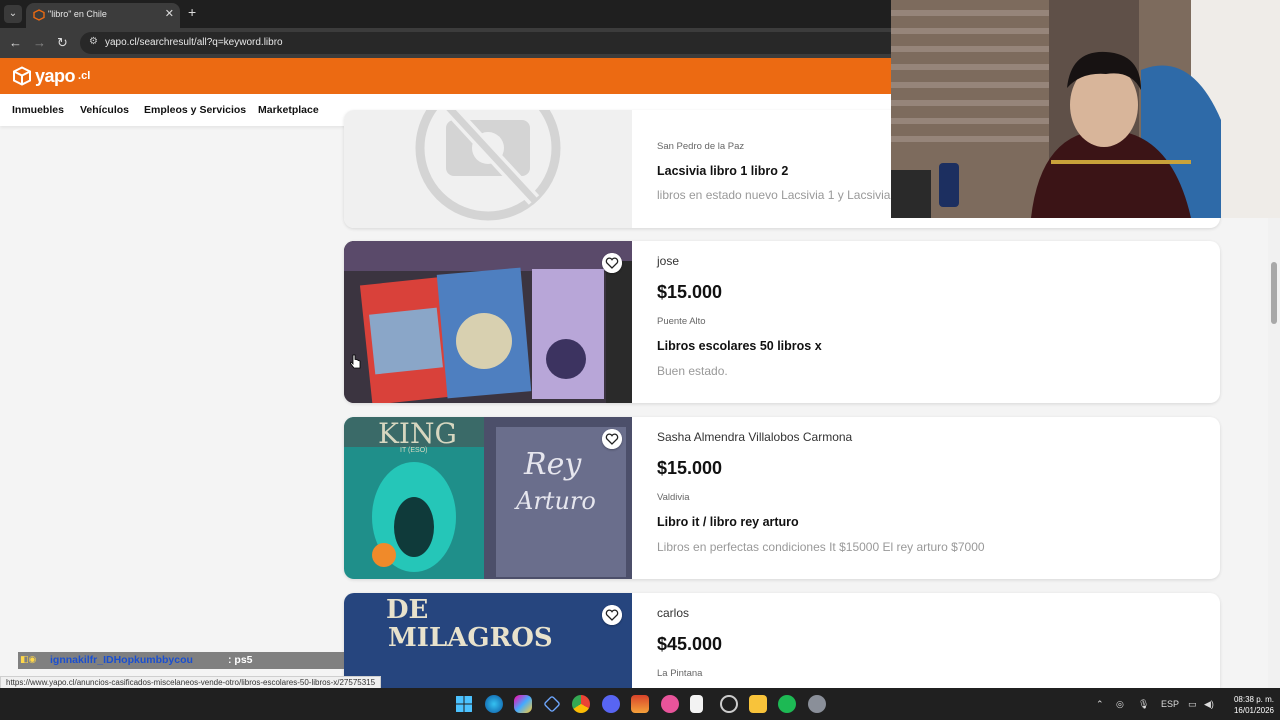 The width and height of the screenshot is (1280, 720). I want to click on notepad-icon, so click(696, 704).